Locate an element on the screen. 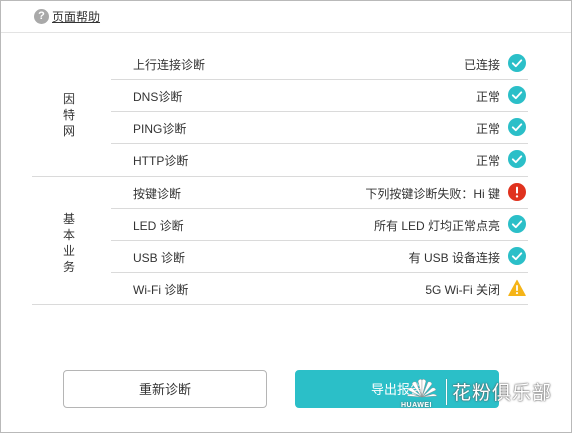 This screenshot has width=572, height=433. group-label-char: 特 is located at coordinates (68, 115).